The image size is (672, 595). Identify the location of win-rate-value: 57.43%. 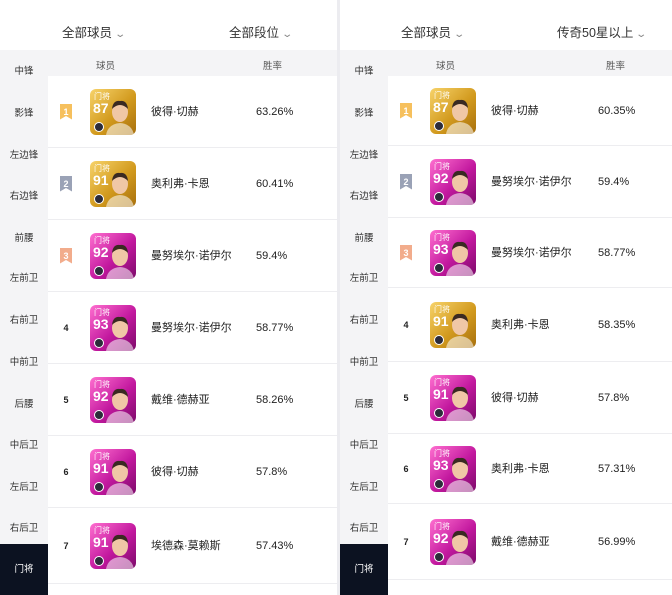
(275, 545).